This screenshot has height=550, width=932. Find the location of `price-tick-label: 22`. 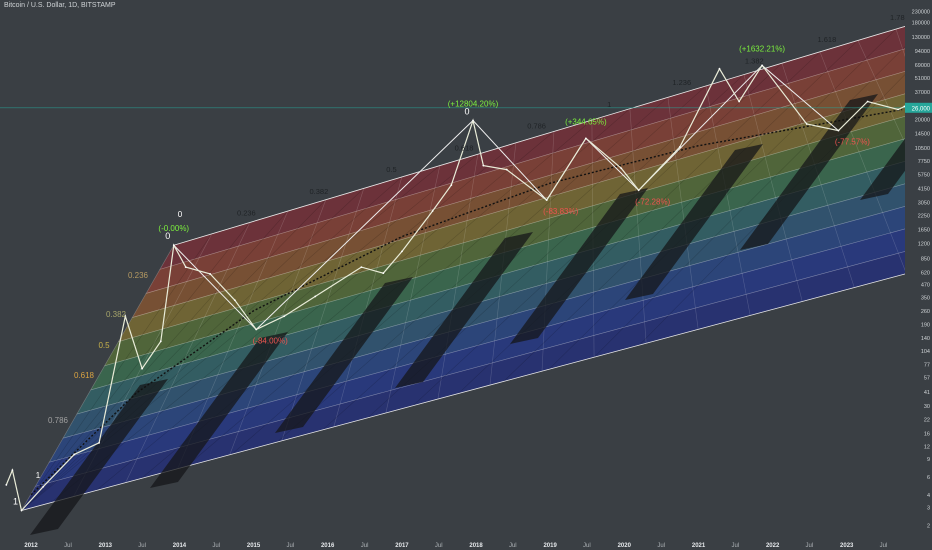

price-tick-label: 22 is located at coordinates (927, 421).